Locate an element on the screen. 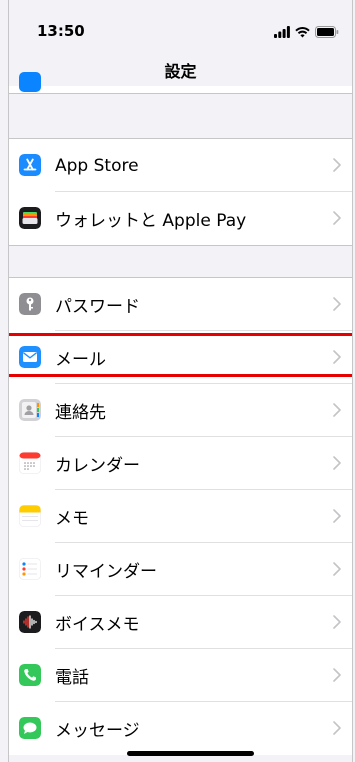 Image resolution: width=355 pixels, height=762 pixels. scrolled-row-remnant is located at coordinates (180, 82).